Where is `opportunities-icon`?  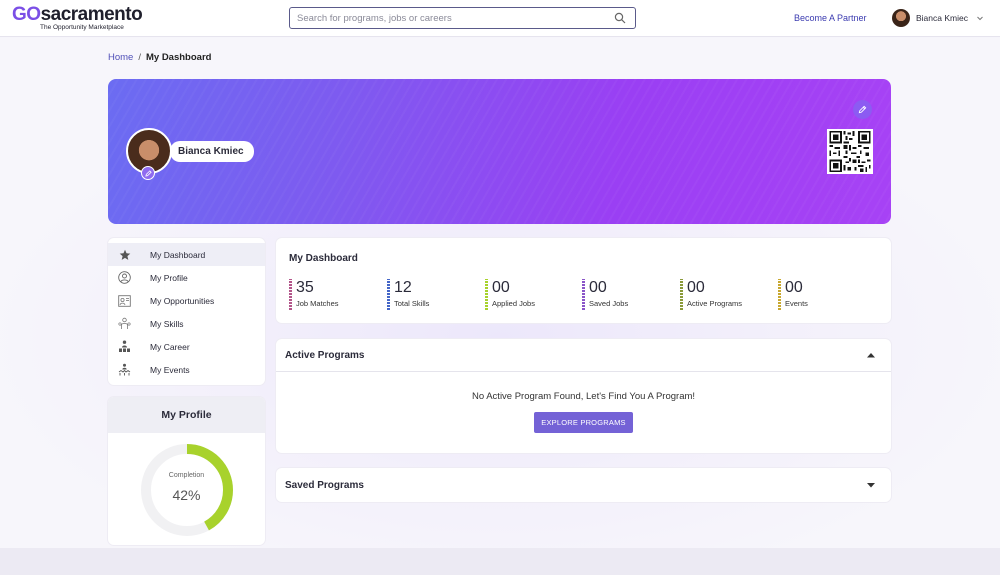 opportunities-icon is located at coordinates (124, 300).